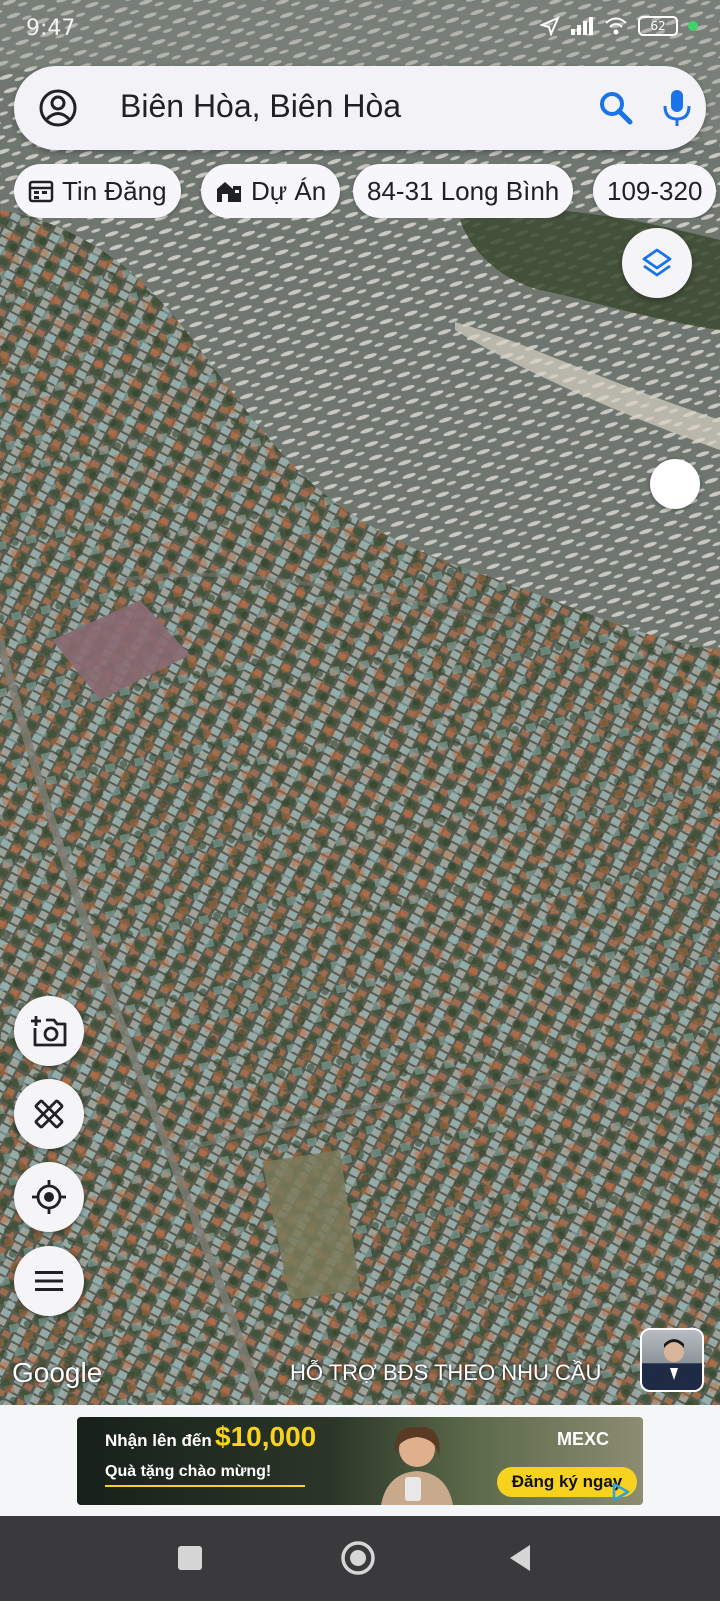 The height and width of the screenshot is (1601, 720). I want to click on ad-choices-icon, so click(621, 1492).